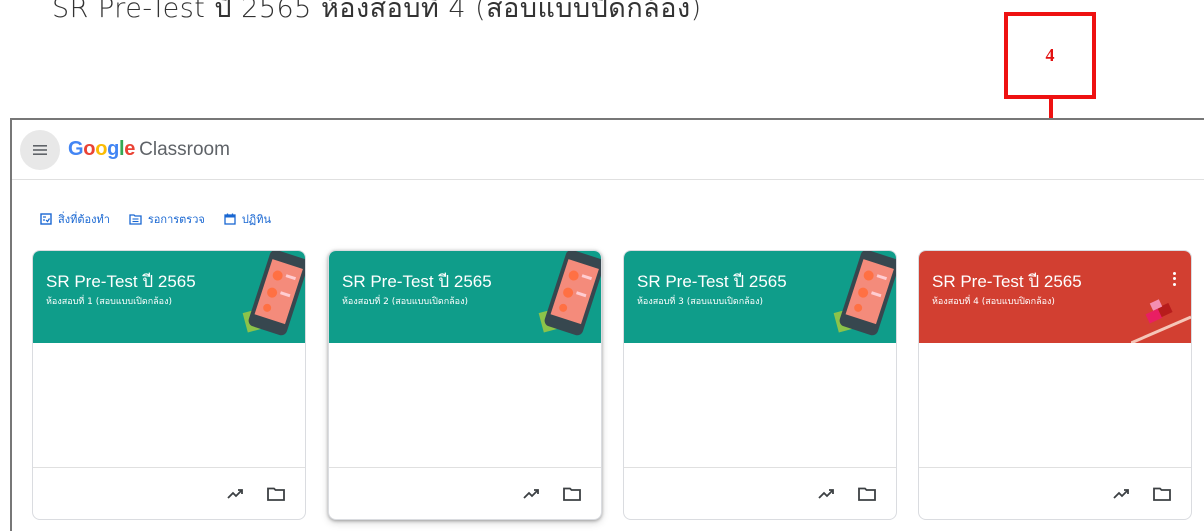 The height and width of the screenshot is (531, 1204). What do you see at coordinates (993, 302) in the screenshot?
I see `class-section: ห้องสอบที่ 4 (สอบแบบปิดกล้อง)` at bounding box center [993, 302].